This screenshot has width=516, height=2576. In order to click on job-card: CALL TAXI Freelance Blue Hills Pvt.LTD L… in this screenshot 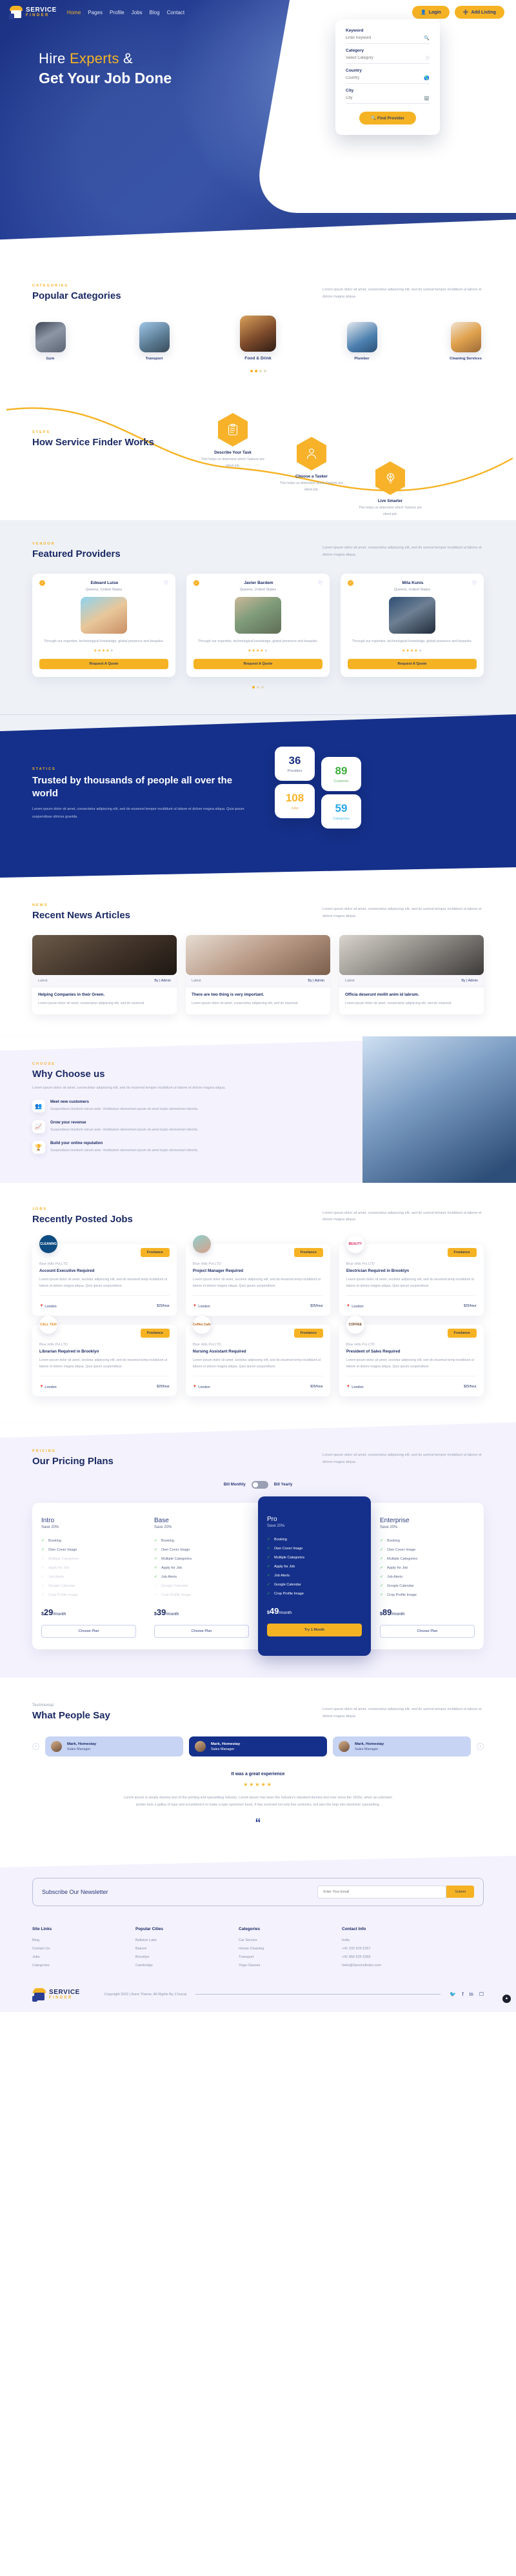, I will do `click(104, 1356)`.